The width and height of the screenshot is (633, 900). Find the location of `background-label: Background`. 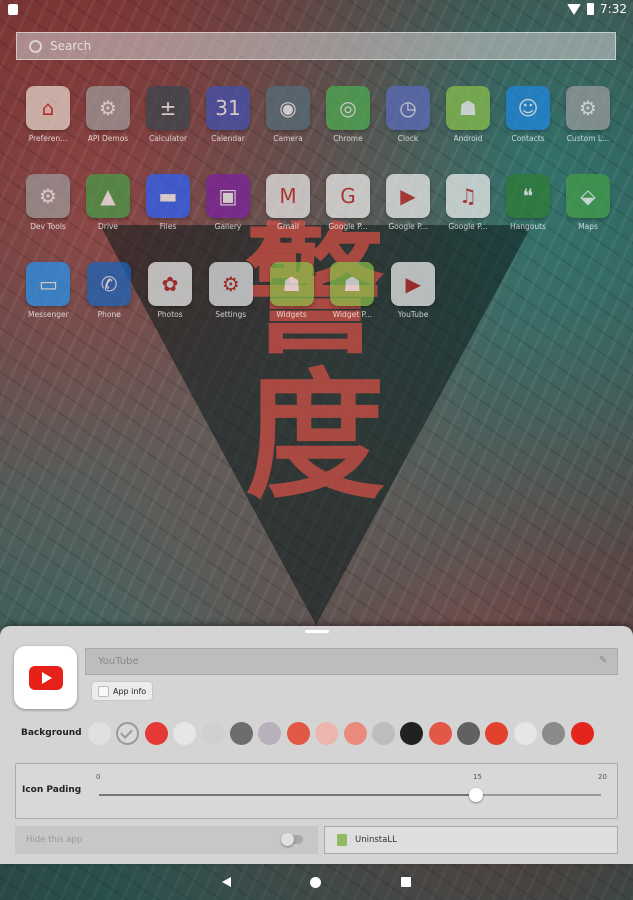

background-label: Background is located at coordinates (51, 733).